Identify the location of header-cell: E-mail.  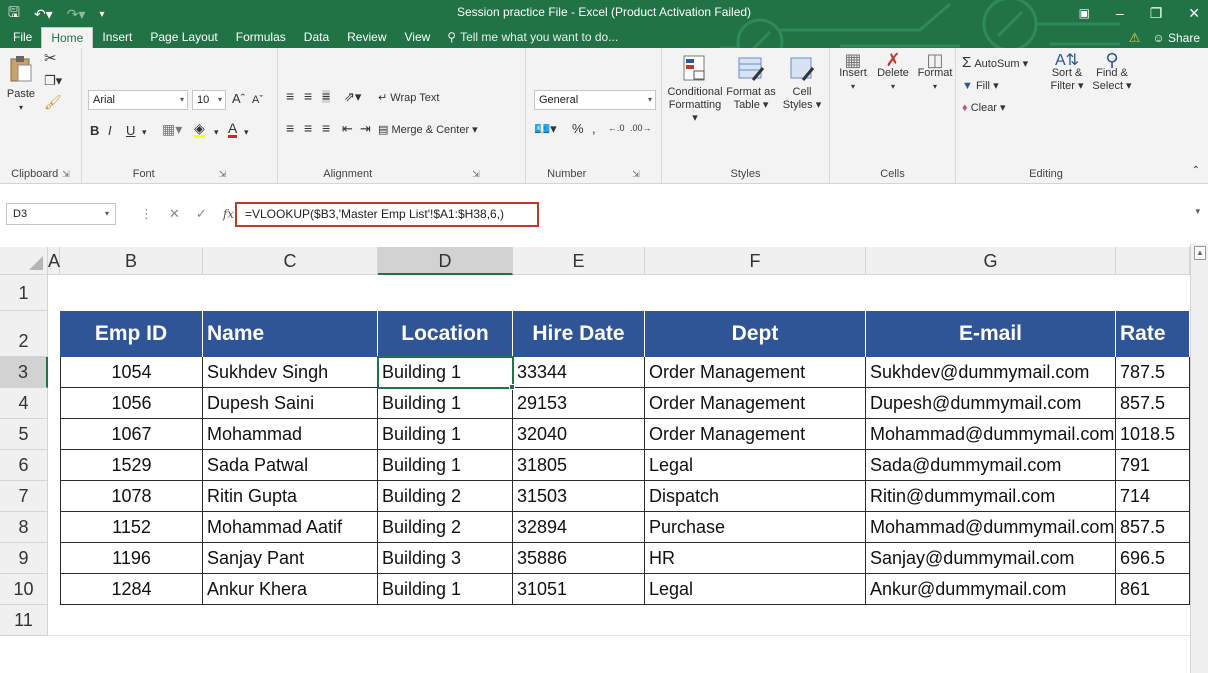
(991, 334).